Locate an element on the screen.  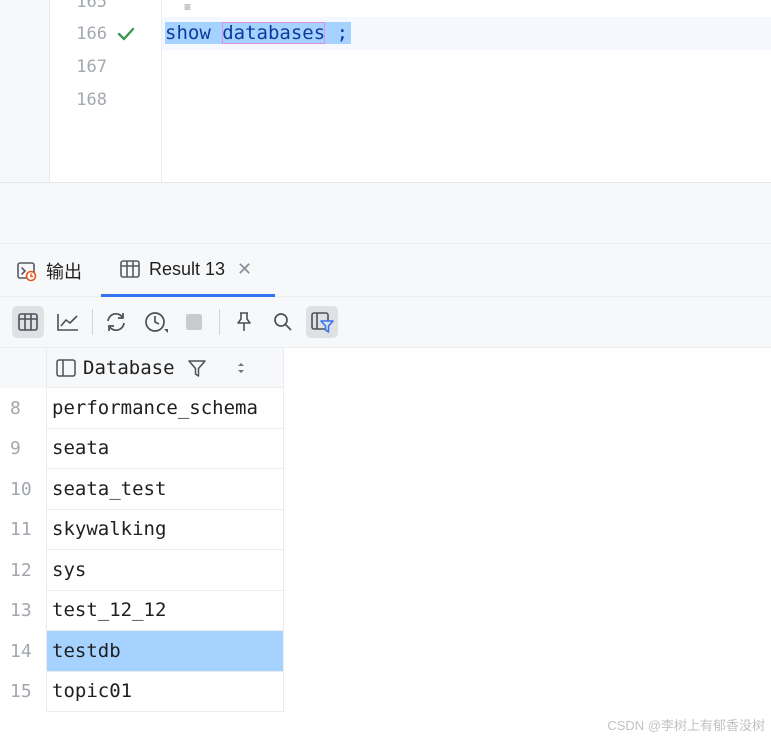
editor-left-margin is located at coordinates (25, 91).